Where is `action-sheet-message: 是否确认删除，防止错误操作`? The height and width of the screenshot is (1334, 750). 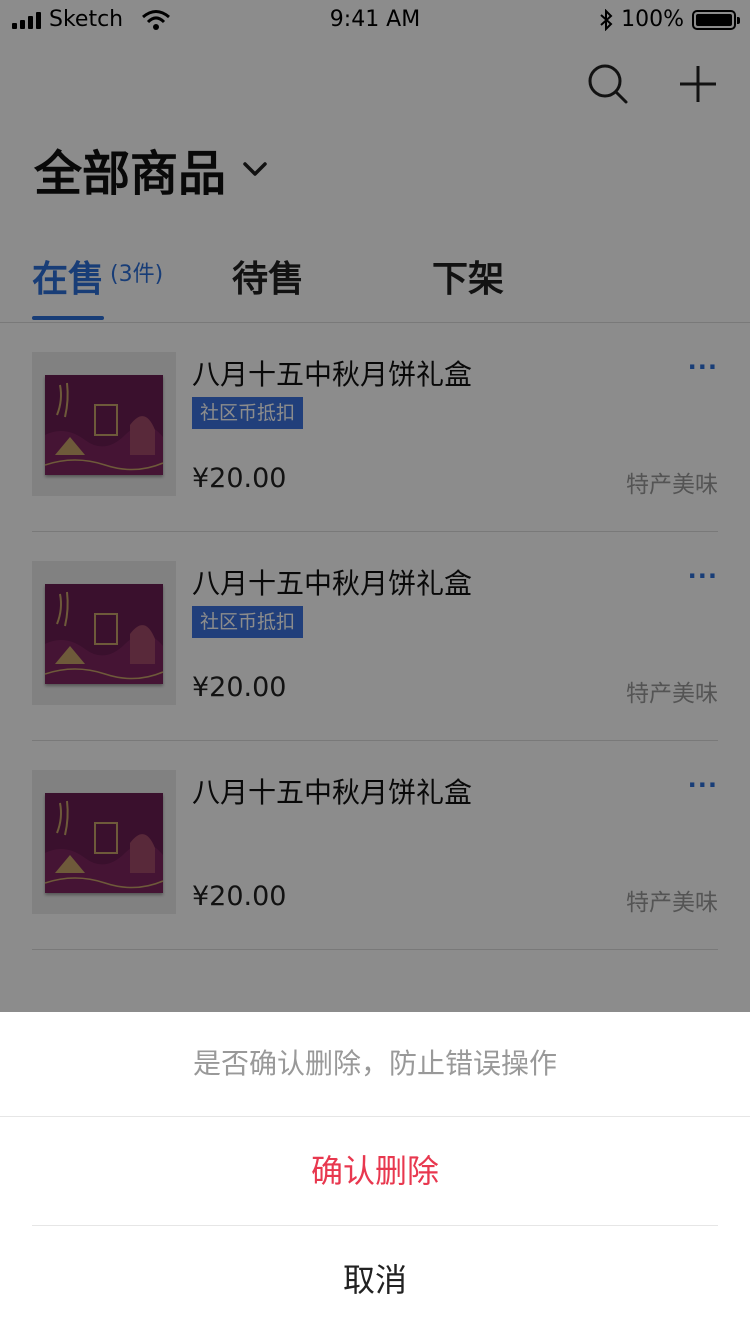
action-sheet-message: 是否确认删除，防止错误操作 is located at coordinates (375, 1064).